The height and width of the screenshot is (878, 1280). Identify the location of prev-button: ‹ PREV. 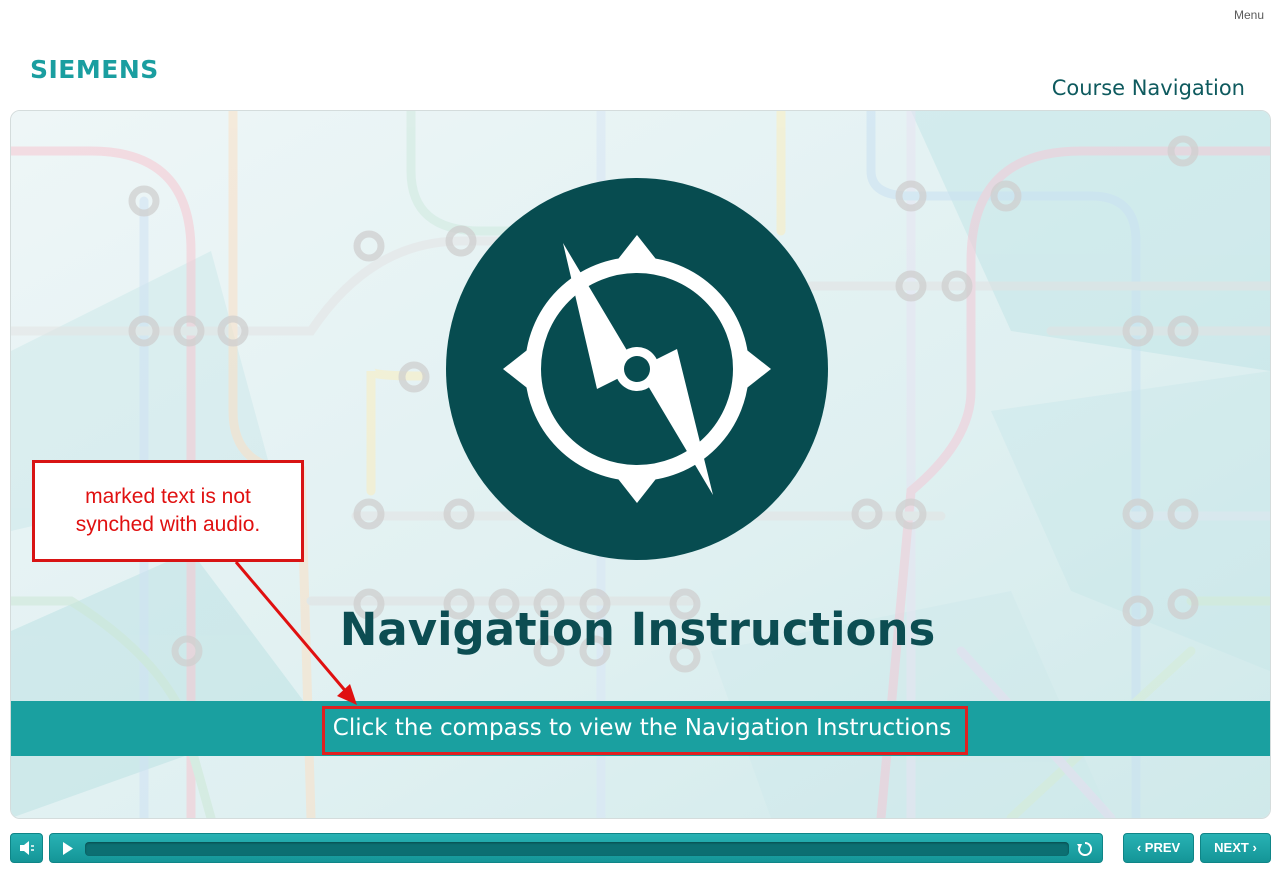
(1158, 848).